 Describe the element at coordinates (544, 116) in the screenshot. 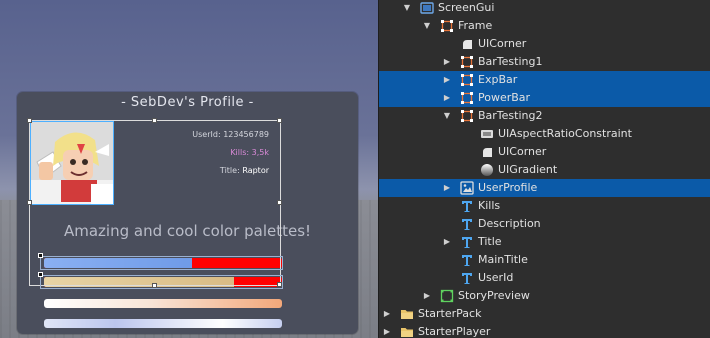

I see `explorer-row-bartesting2: ▼ BarTesting2` at that location.